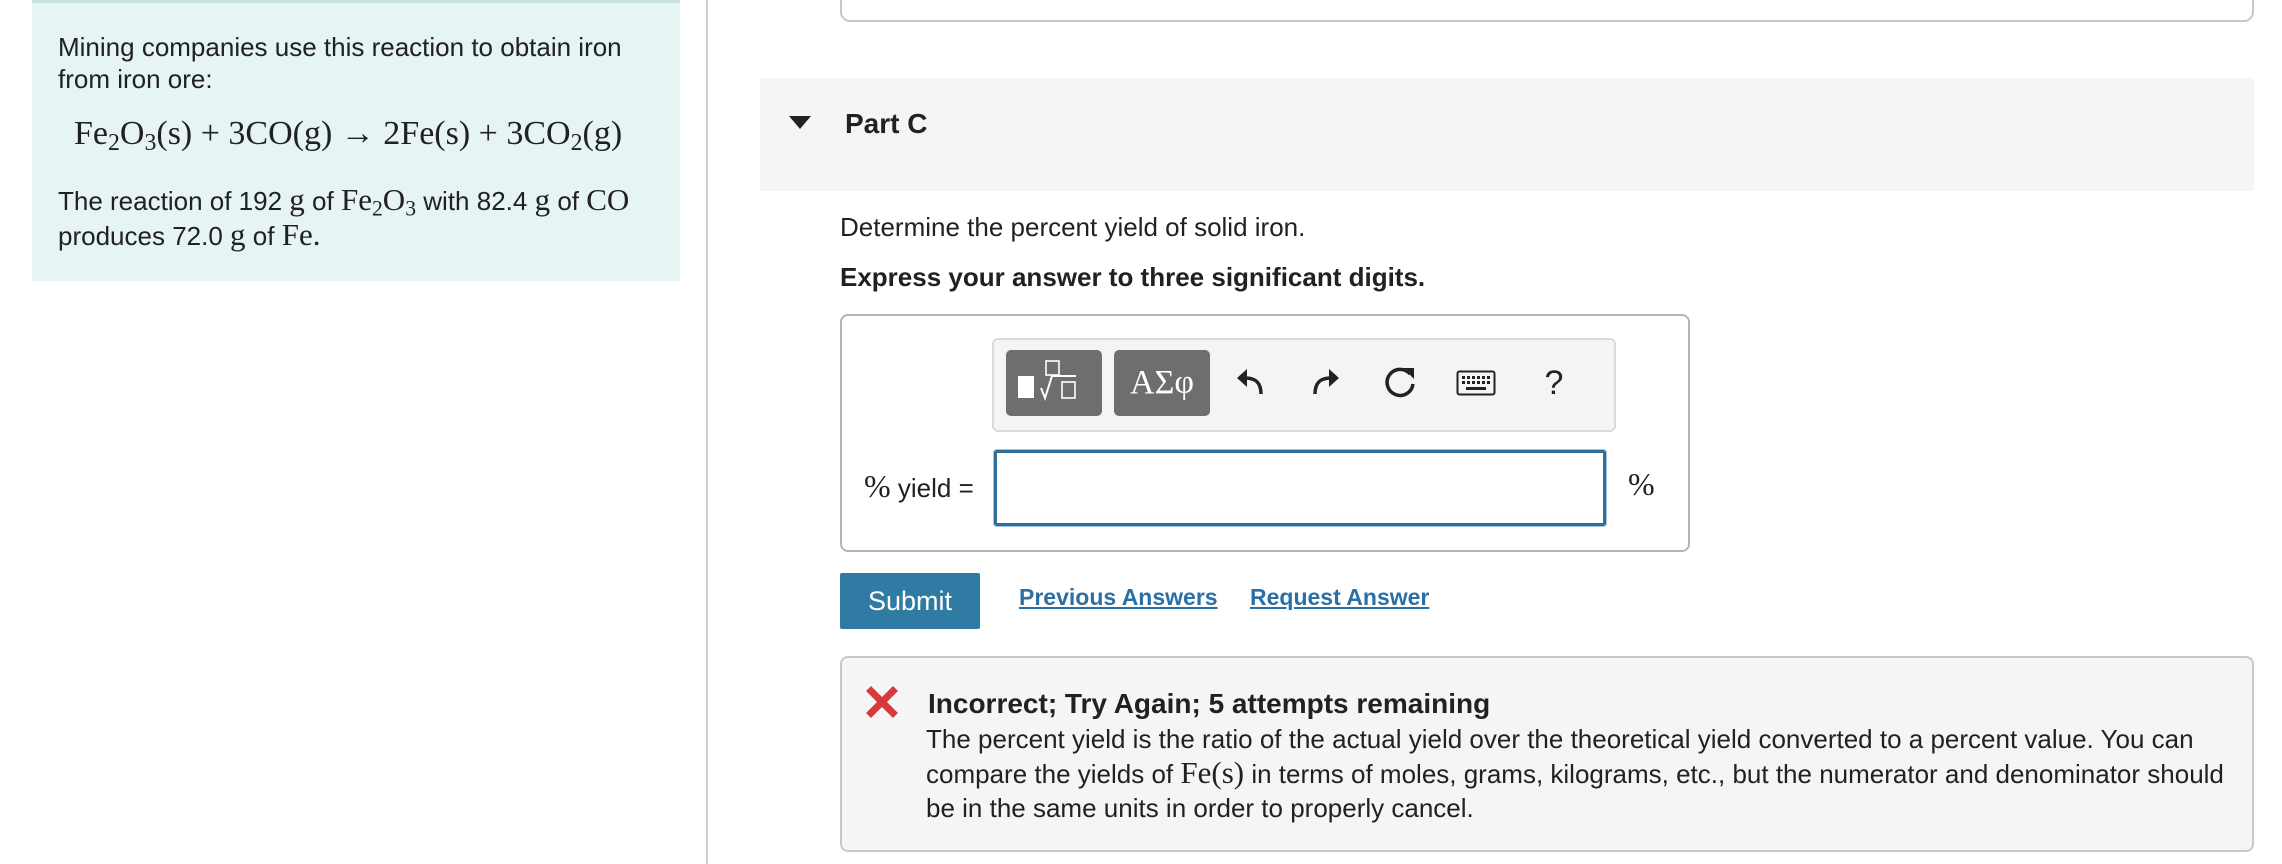 Image resolution: width=2282 pixels, height=864 pixels. What do you see at coordinates (882, 702) in the screenshot?
I see `close-icon` at bounding box center [882, 702].